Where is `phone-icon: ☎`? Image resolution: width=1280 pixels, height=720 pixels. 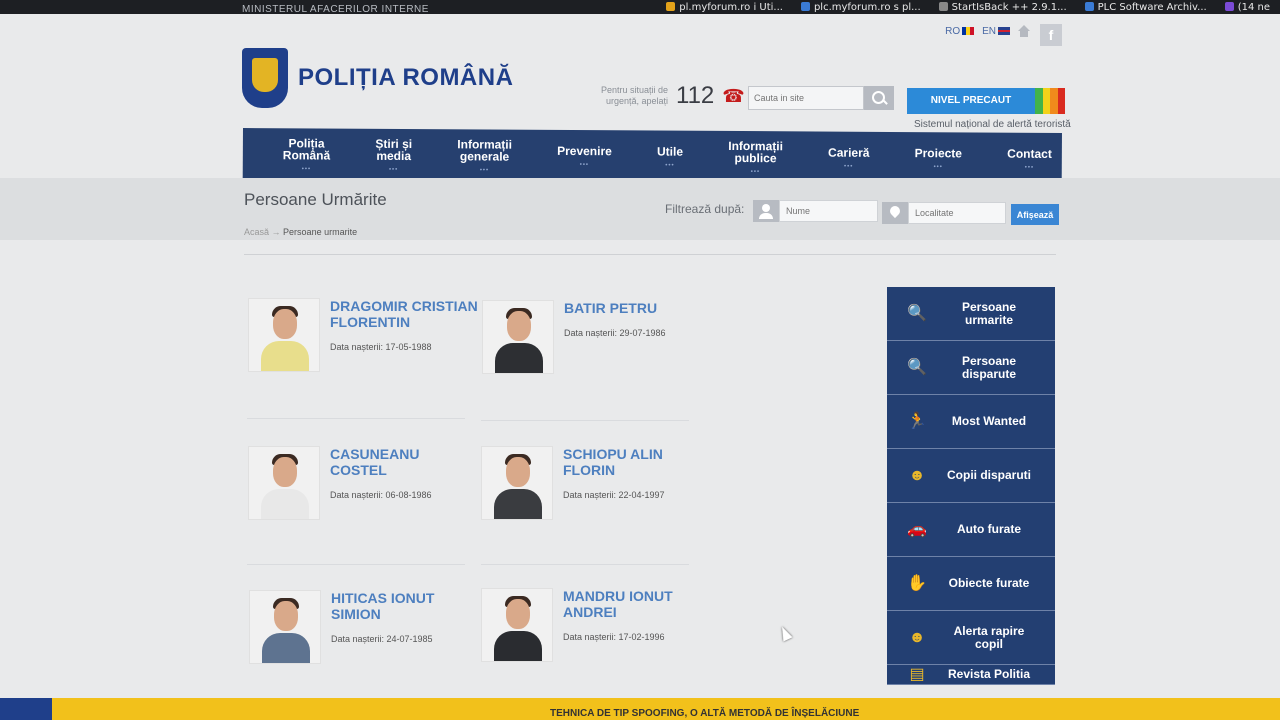
phone-icon: ☎ is located at coordinates (733, 95).